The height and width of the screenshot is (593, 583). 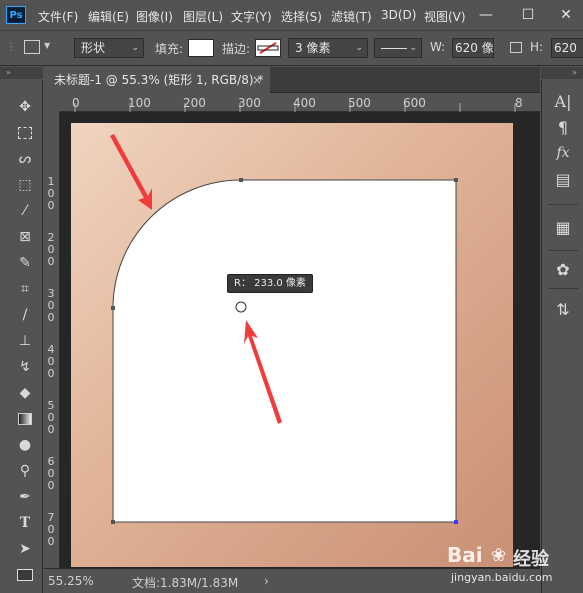 What do you see at coordinates (502, 577) in the screenshot?
I see `watermark-url: jingyan.baidu.com` at bounding box center [502, 577].